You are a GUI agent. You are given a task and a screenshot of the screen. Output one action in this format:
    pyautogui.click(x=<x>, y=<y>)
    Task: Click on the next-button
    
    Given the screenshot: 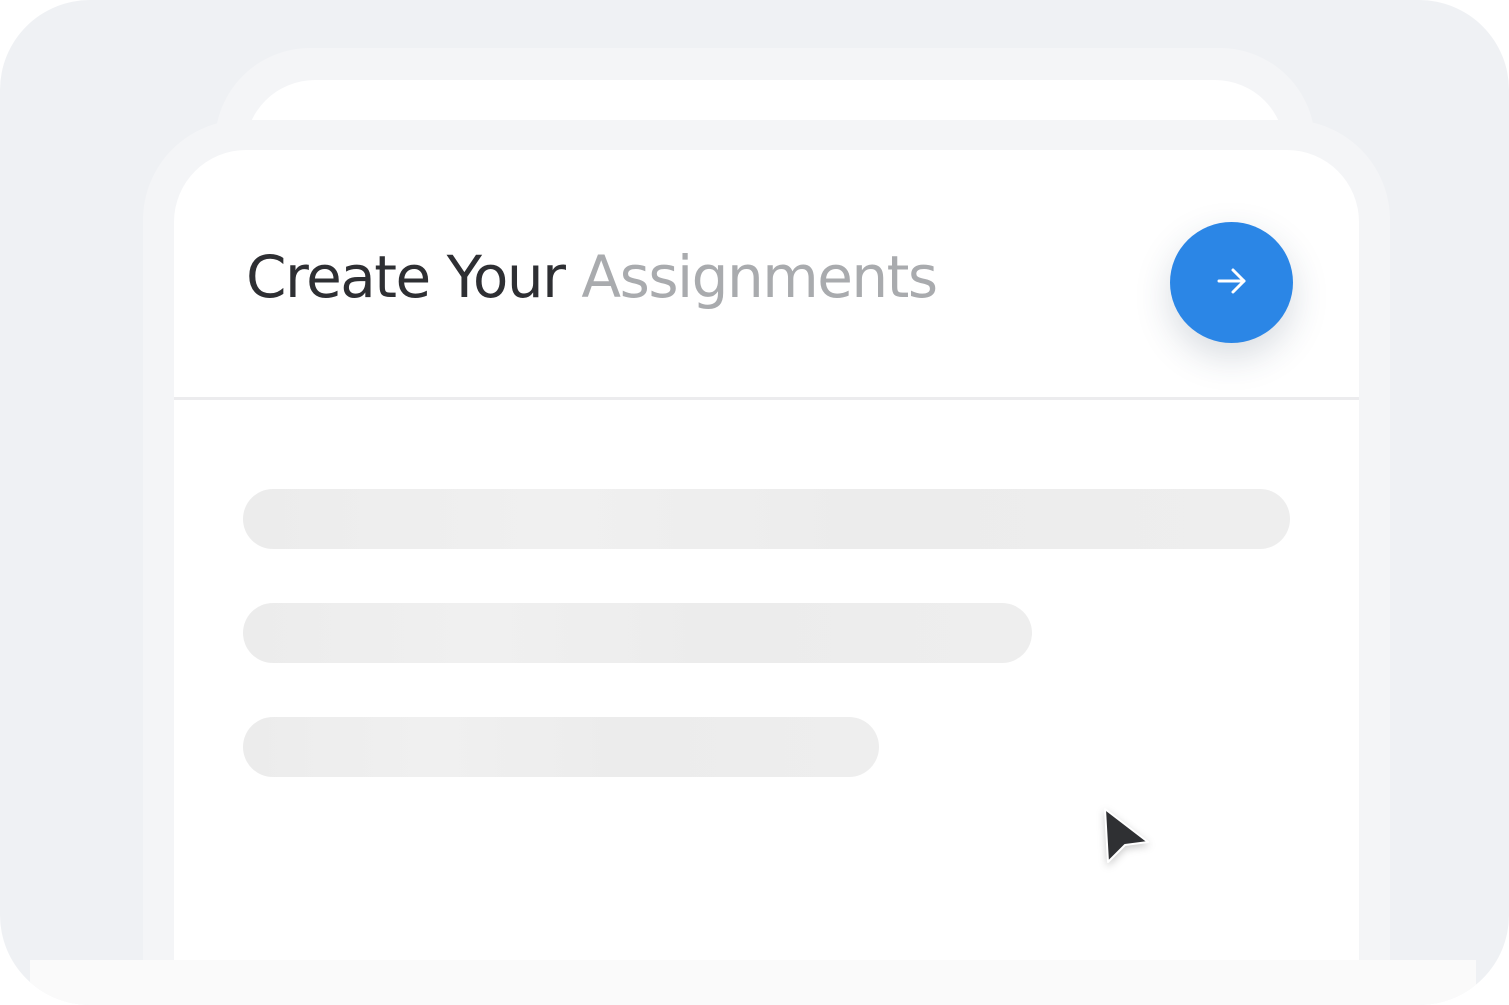 What is the action you would take?
    pyautogui.click(x=1231, y=282)
    